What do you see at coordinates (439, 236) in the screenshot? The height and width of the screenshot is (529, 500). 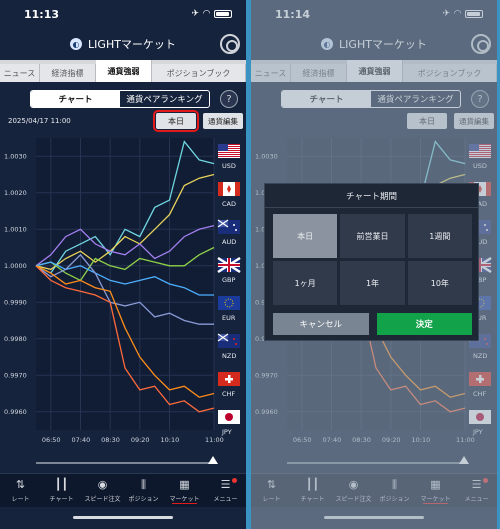 I see `period-option-1week: 1週間` at bounding box center [439, 236].